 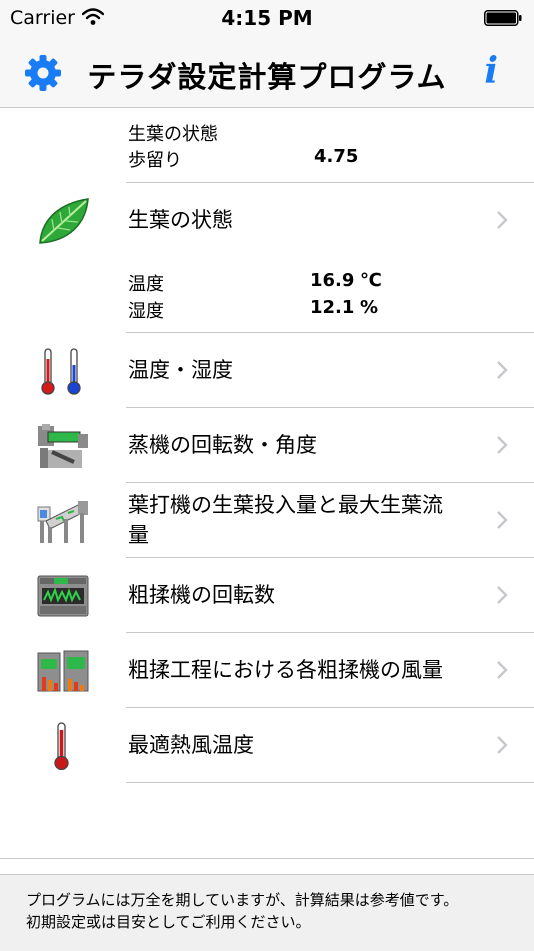 What do you see at coordinates (369, 307) in the screenshot?
I see `humidity-unit: %` at bounding box center [369, 307].